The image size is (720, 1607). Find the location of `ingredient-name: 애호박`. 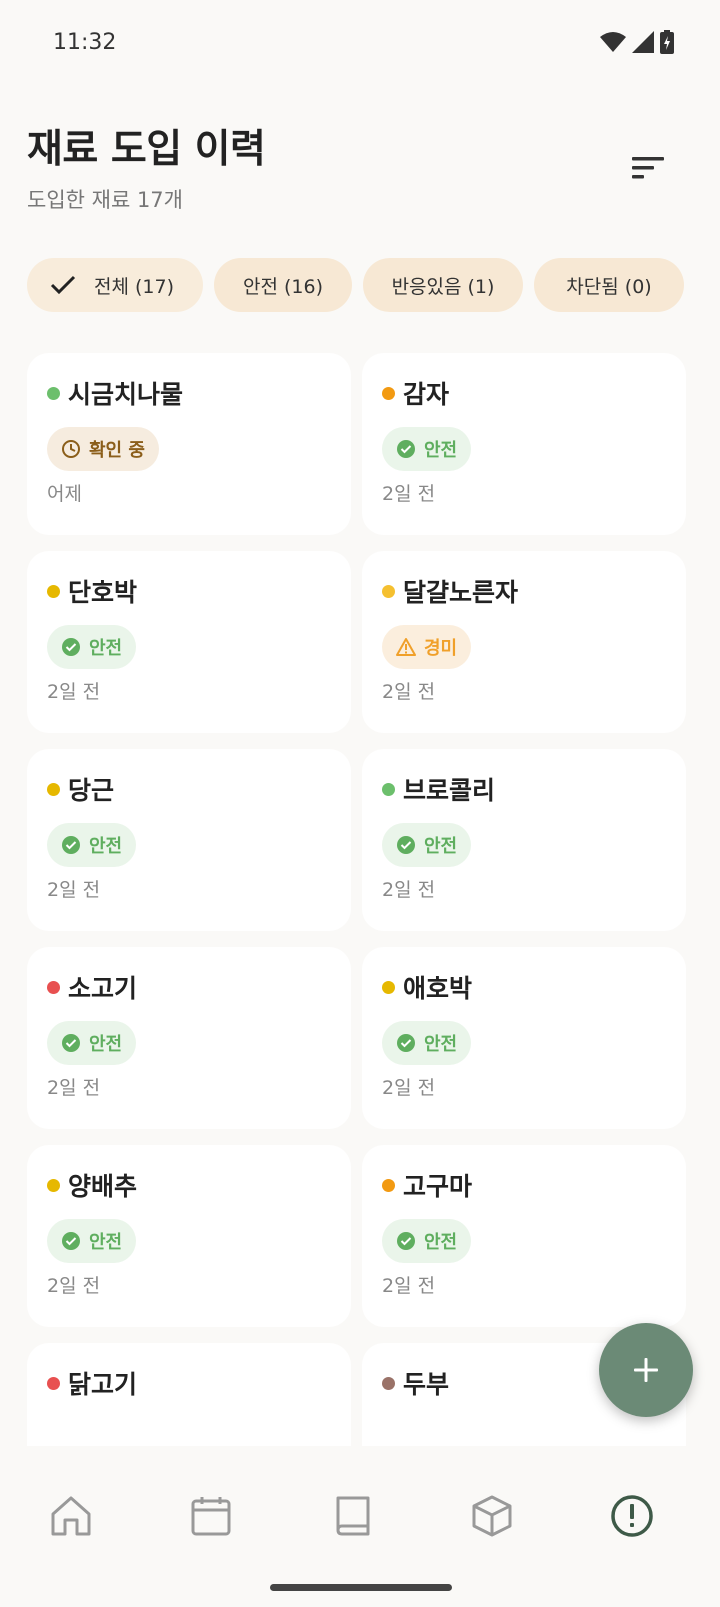

ingredient-name: 애호박 is located at coordinates (438, 988).